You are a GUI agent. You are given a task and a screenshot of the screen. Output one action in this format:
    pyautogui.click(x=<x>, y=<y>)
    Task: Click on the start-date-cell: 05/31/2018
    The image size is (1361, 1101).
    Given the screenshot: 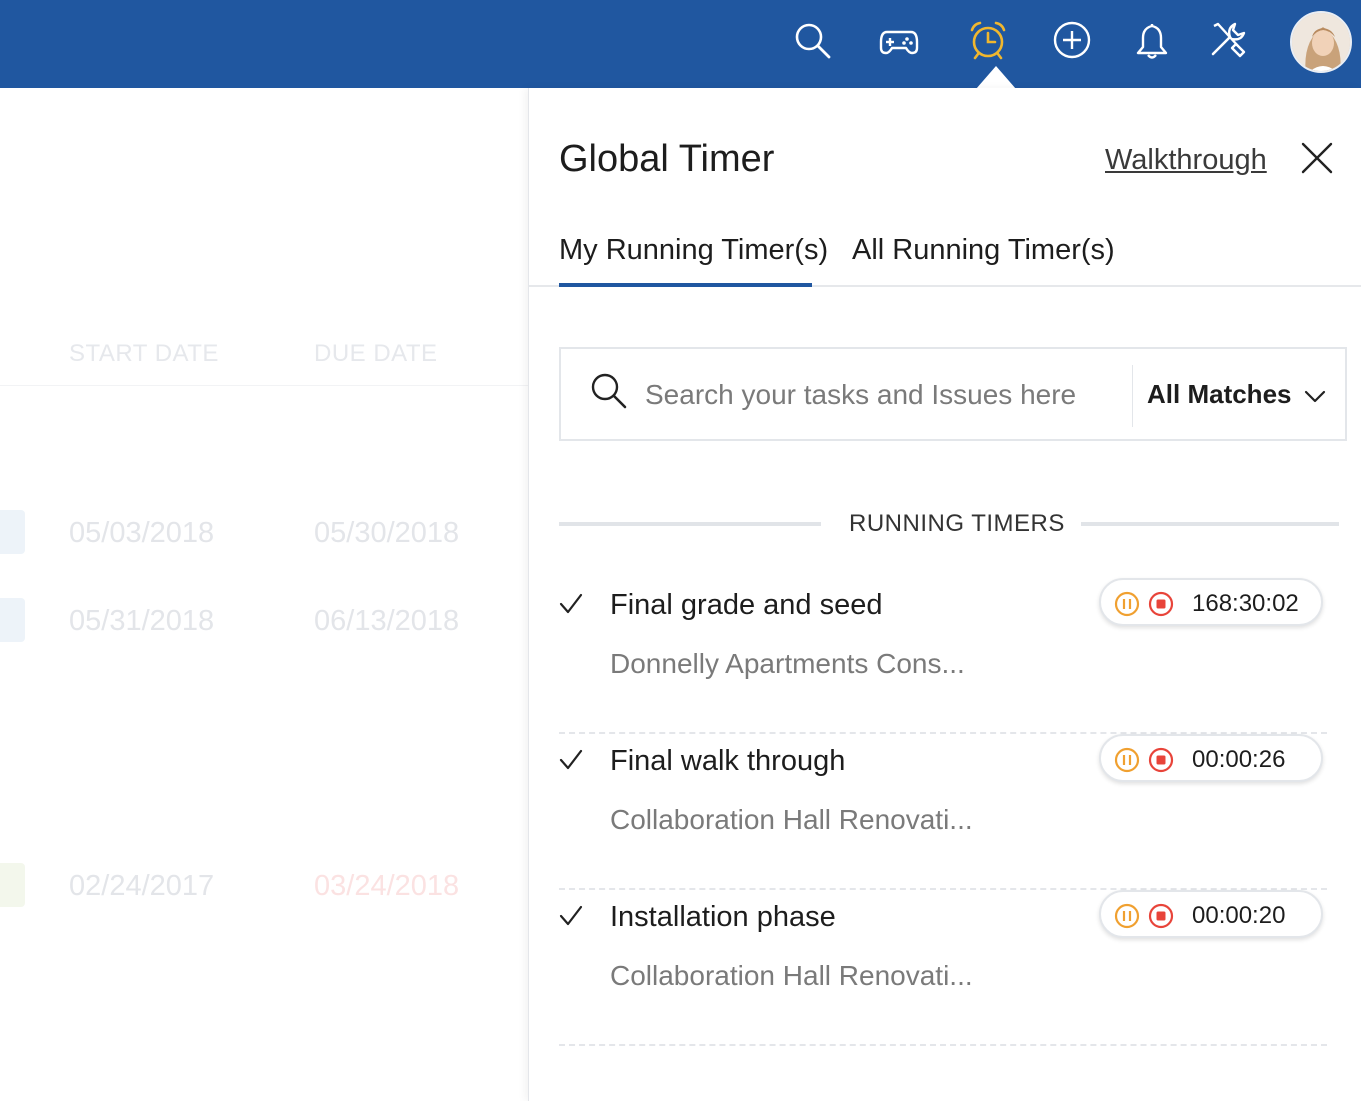 What is the action you would take?
    pyautogui.click(x=142, y=621)
    